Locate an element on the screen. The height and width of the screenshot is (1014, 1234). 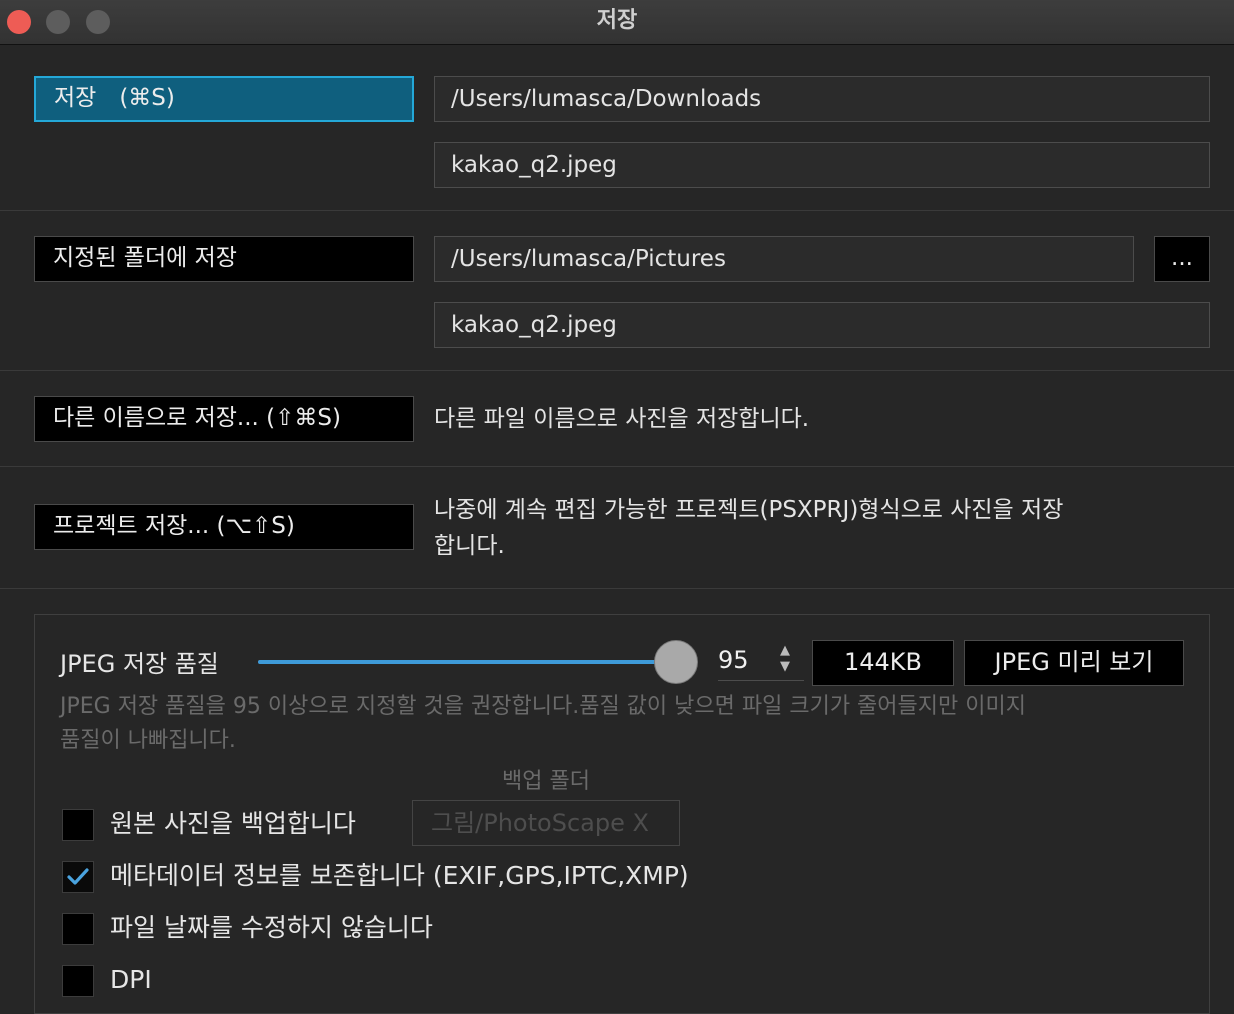
jpeg-quality-label: JPEG 저장 품질 is located at coordinates (139, 664).